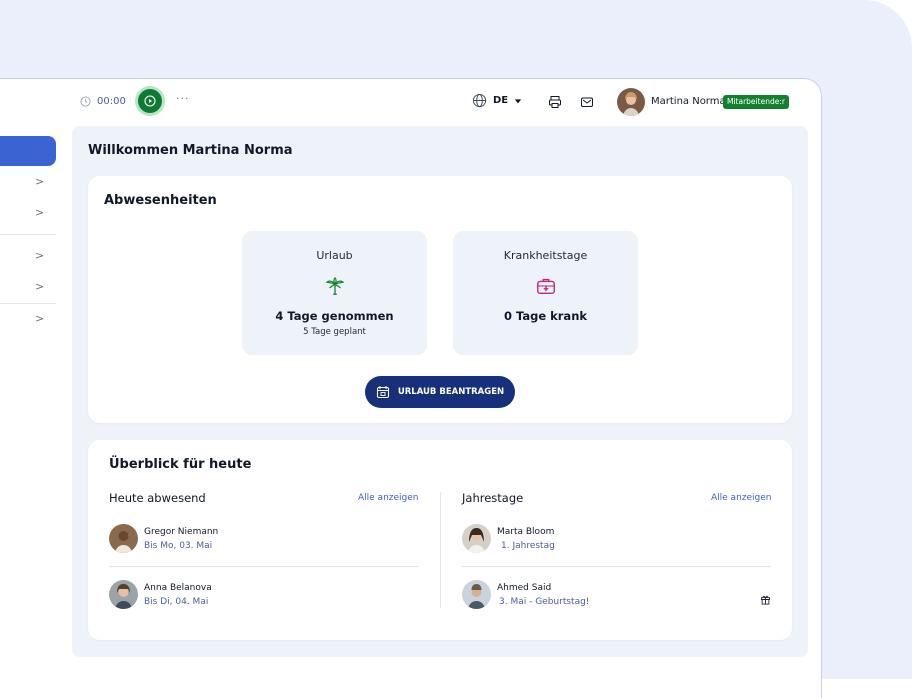 This screenshot has width=912, height=698. What do you see at coordinates (183, 98) in the screenshot?
I see `more-options-button: ···` at bounding box center [183, 98].